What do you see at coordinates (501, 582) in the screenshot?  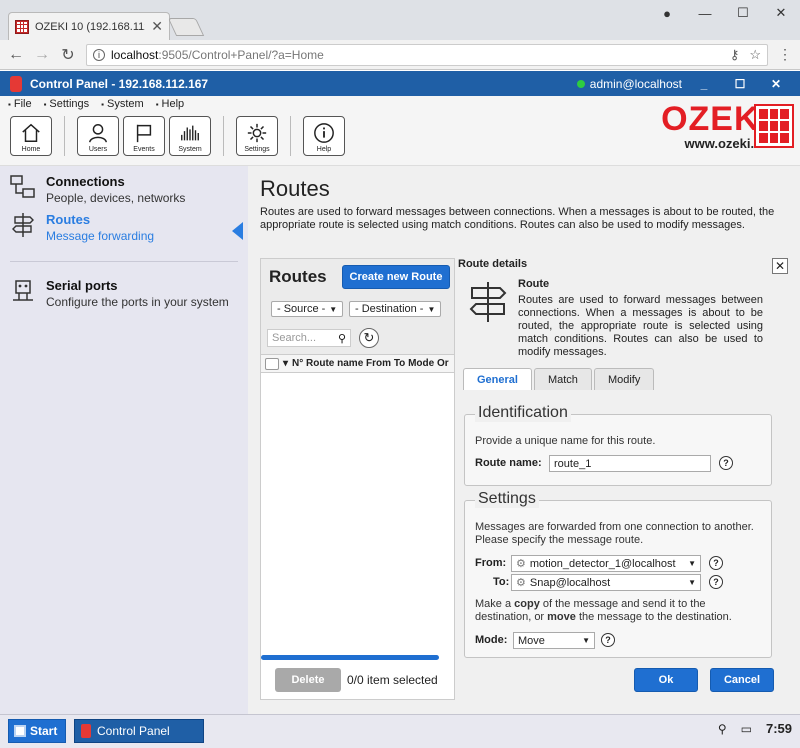 I see `to-label: To:` at bounding box center [501, 582].